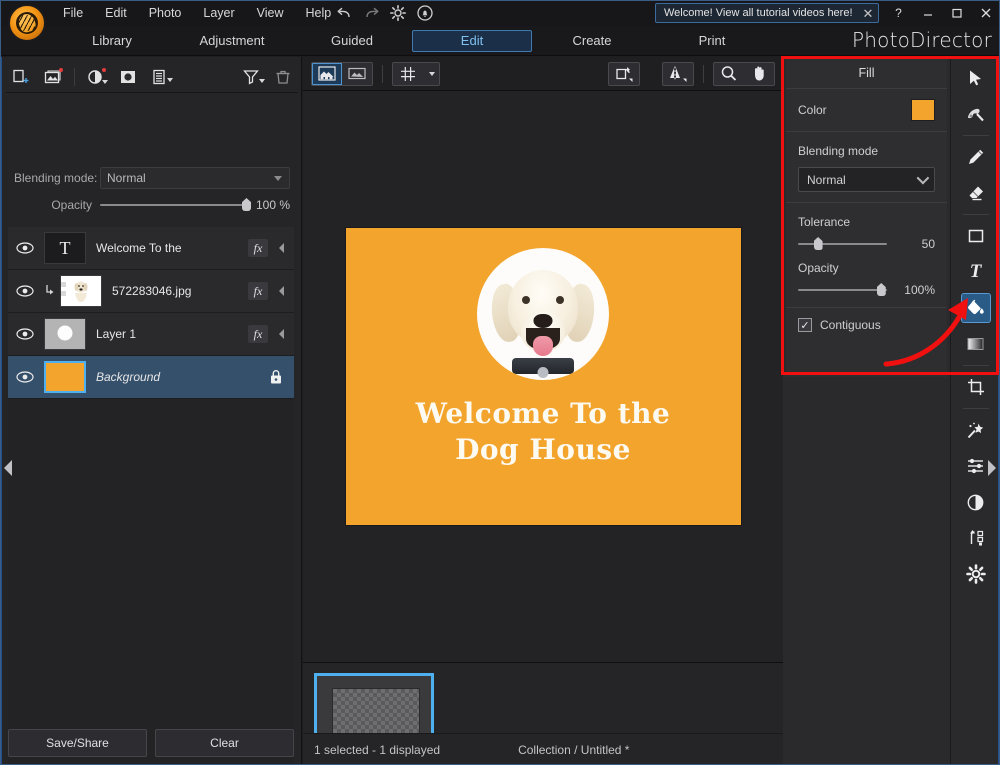 The image size is (1000, 765). Describe the element at coordinates (53, 77) in the screenshot. I see `add-photo-layer-icon` at that location.